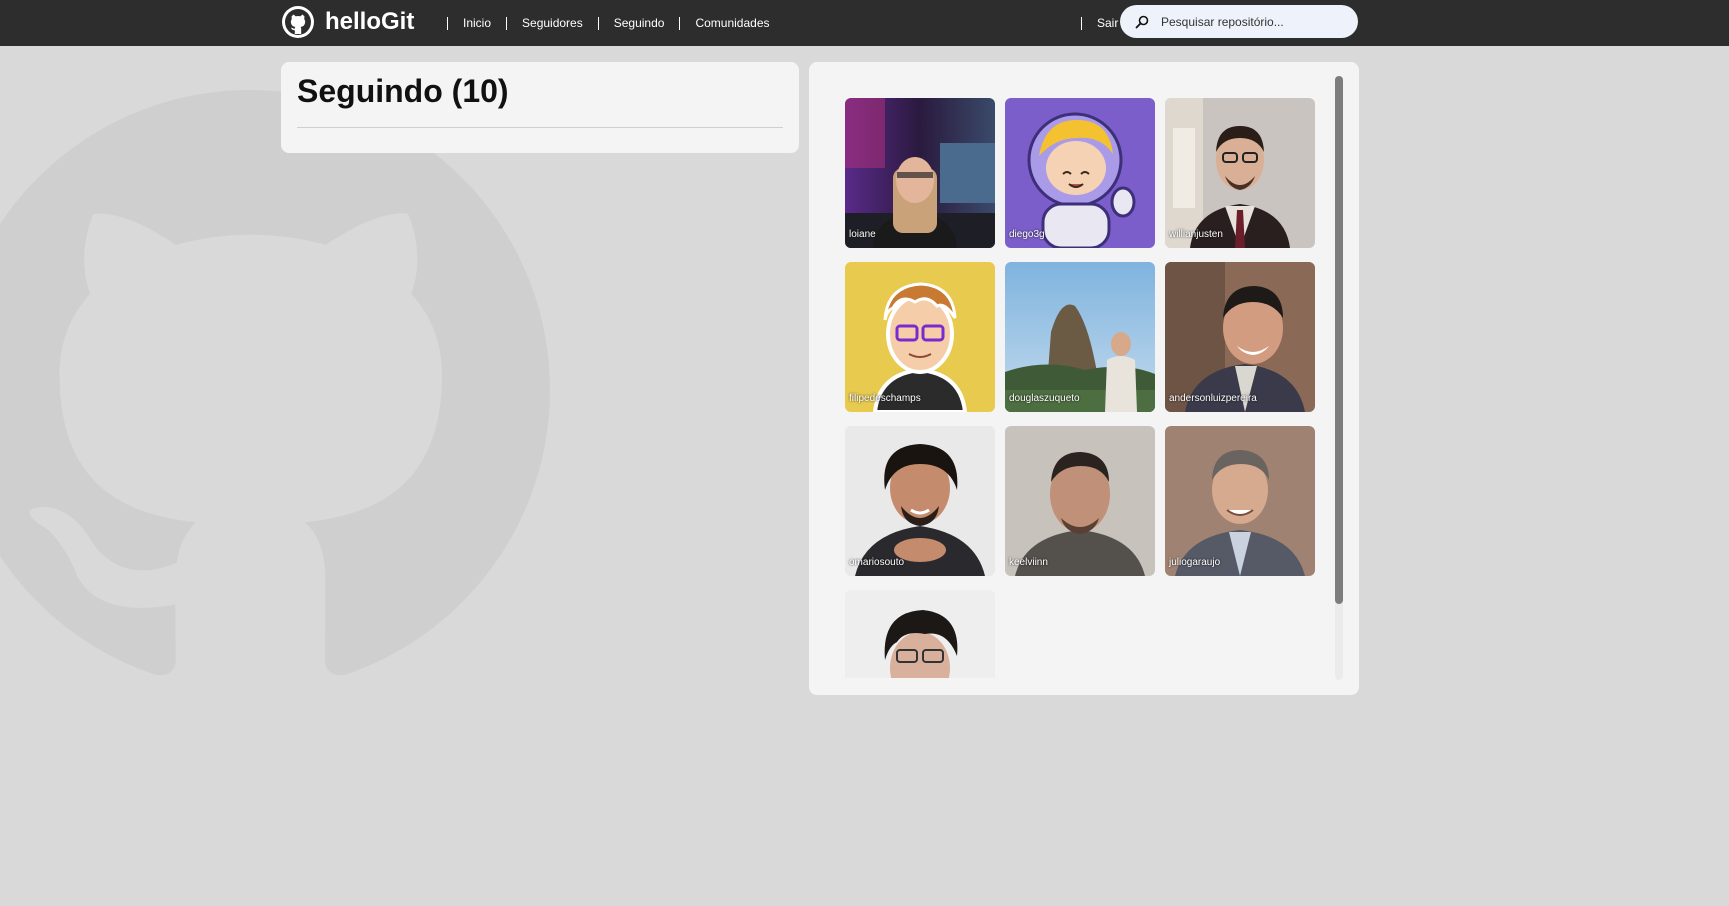 The image size is (1729, 906). I want to click on following-card: douglaszuqueto, so click(1080, 337).